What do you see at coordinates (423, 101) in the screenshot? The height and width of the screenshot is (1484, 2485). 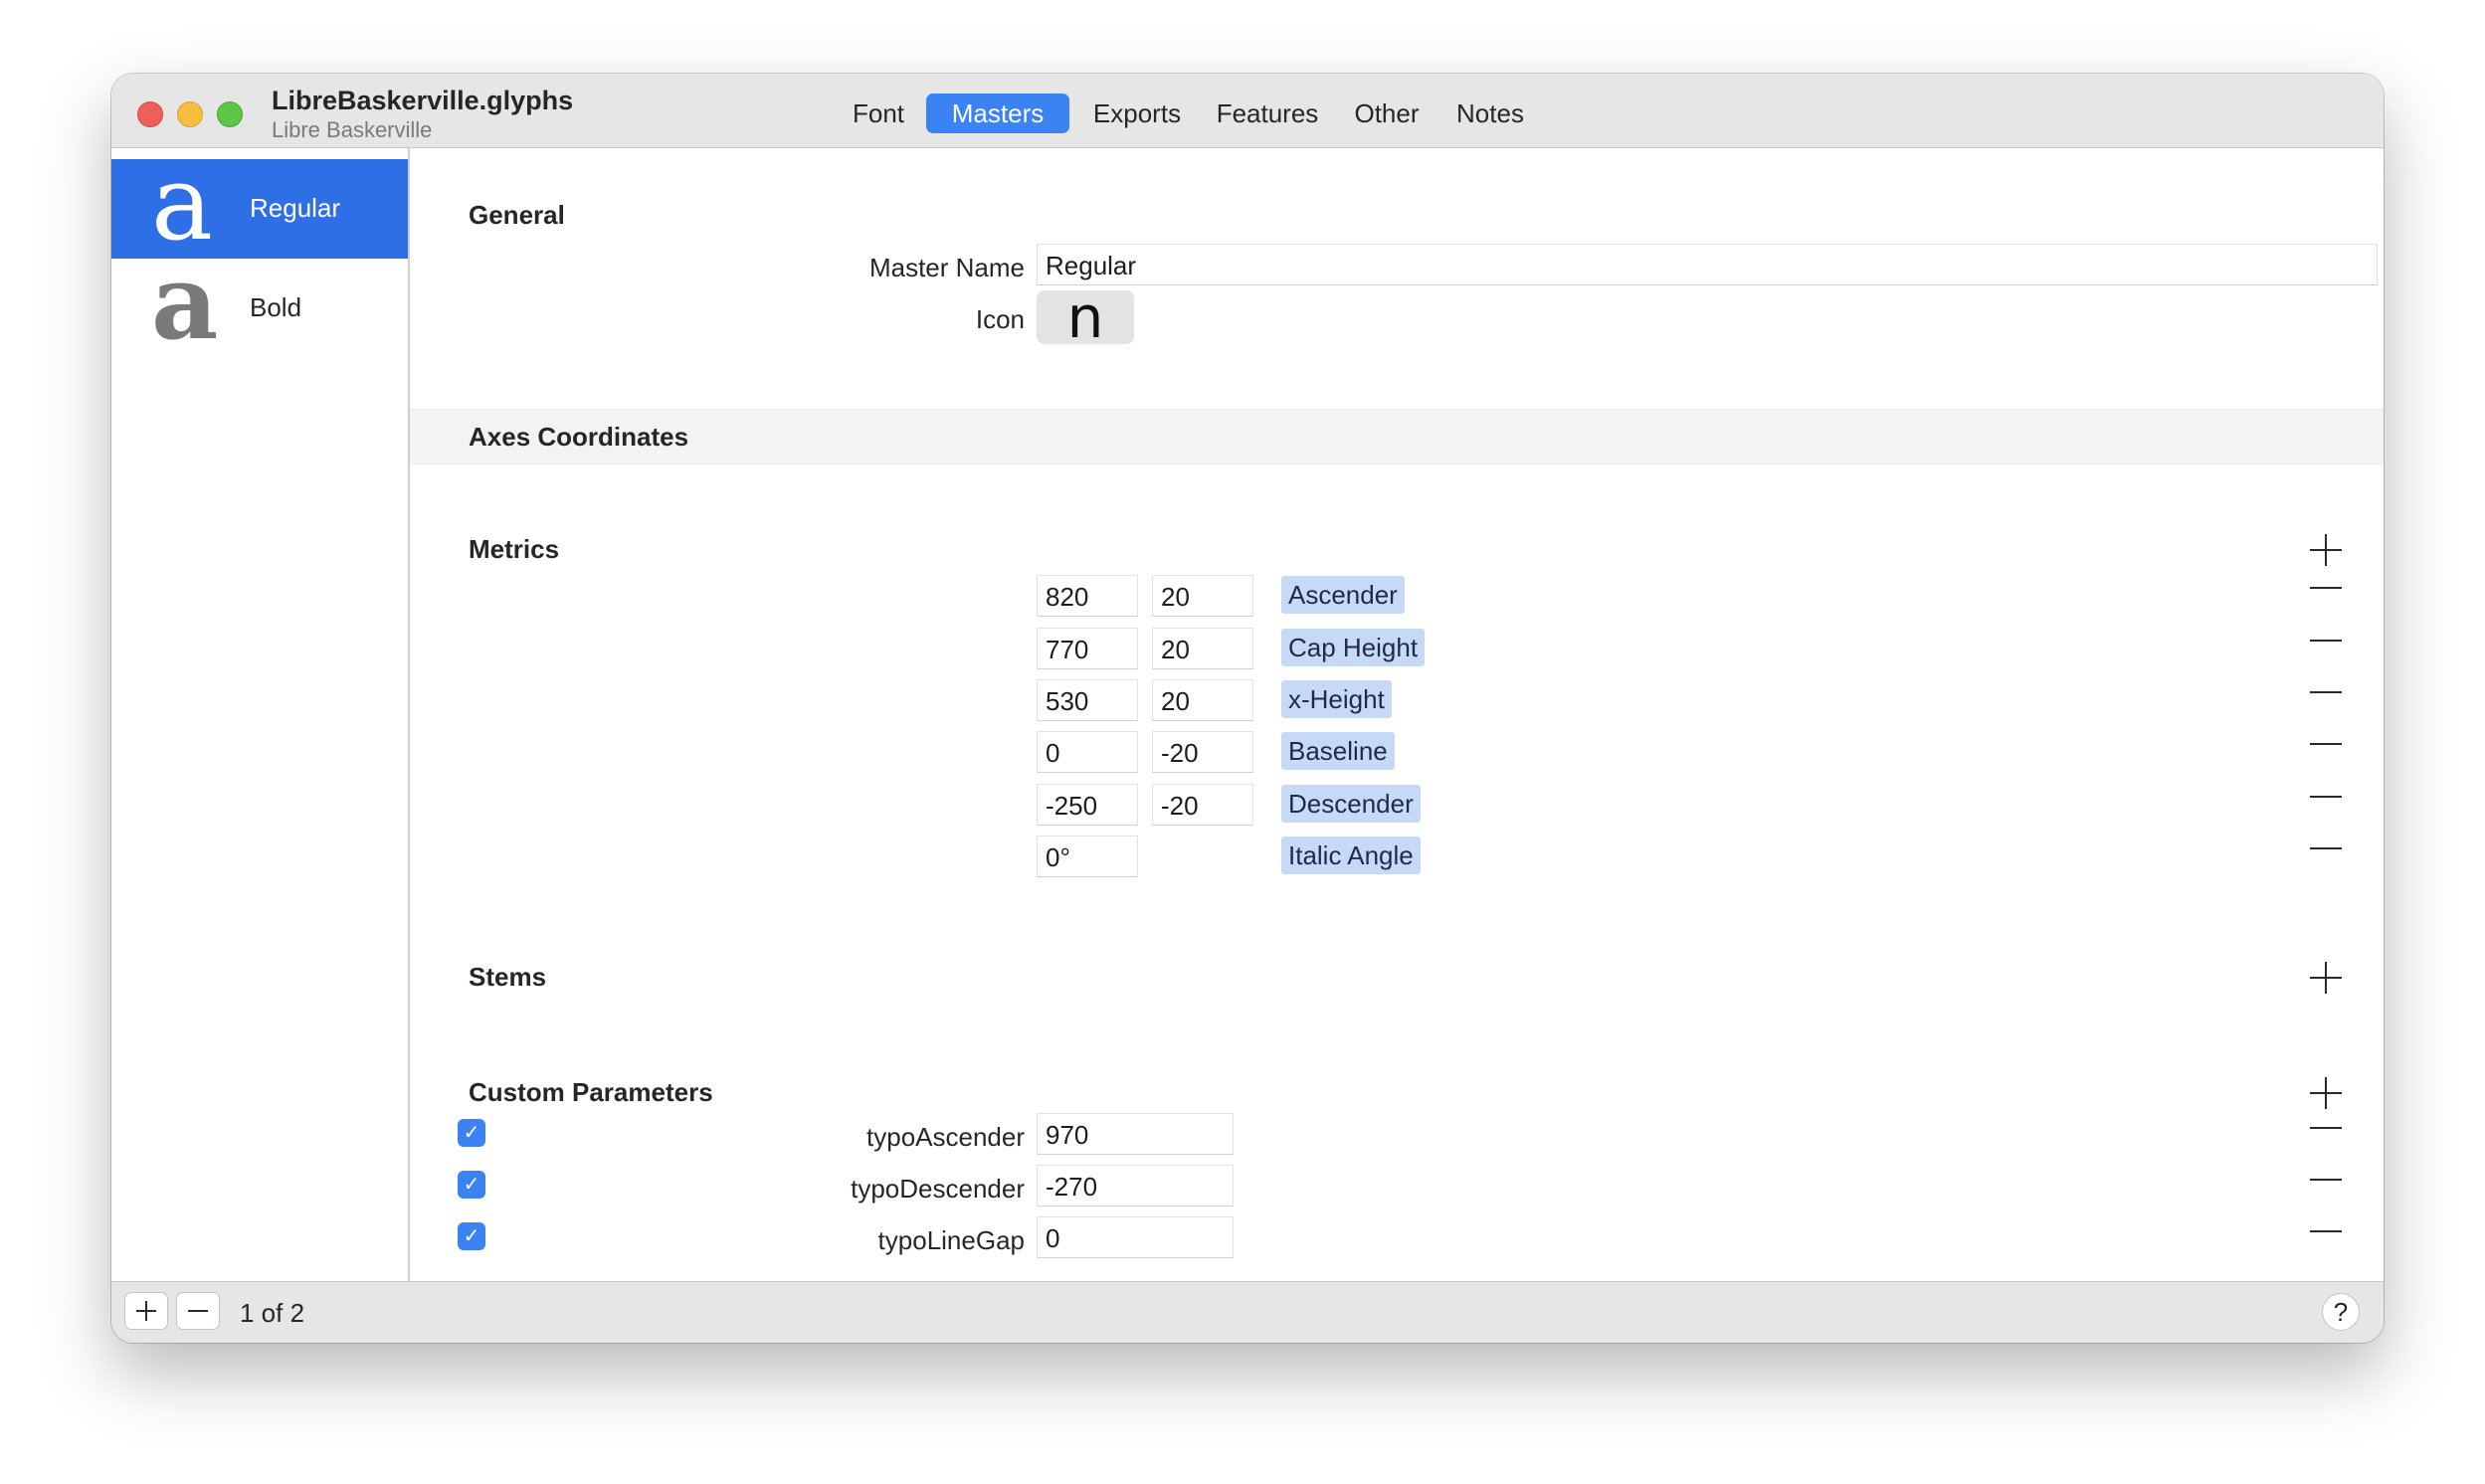 I see `window-title: LibreBaskerville.glyphs` at bounding box center [423, 101].